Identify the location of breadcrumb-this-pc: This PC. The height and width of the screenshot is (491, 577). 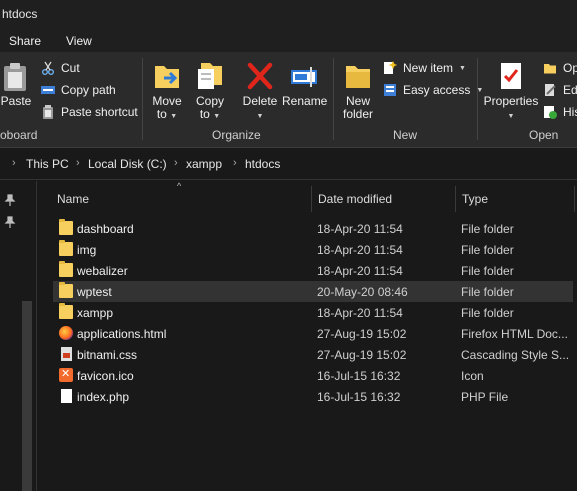
(47, 164).